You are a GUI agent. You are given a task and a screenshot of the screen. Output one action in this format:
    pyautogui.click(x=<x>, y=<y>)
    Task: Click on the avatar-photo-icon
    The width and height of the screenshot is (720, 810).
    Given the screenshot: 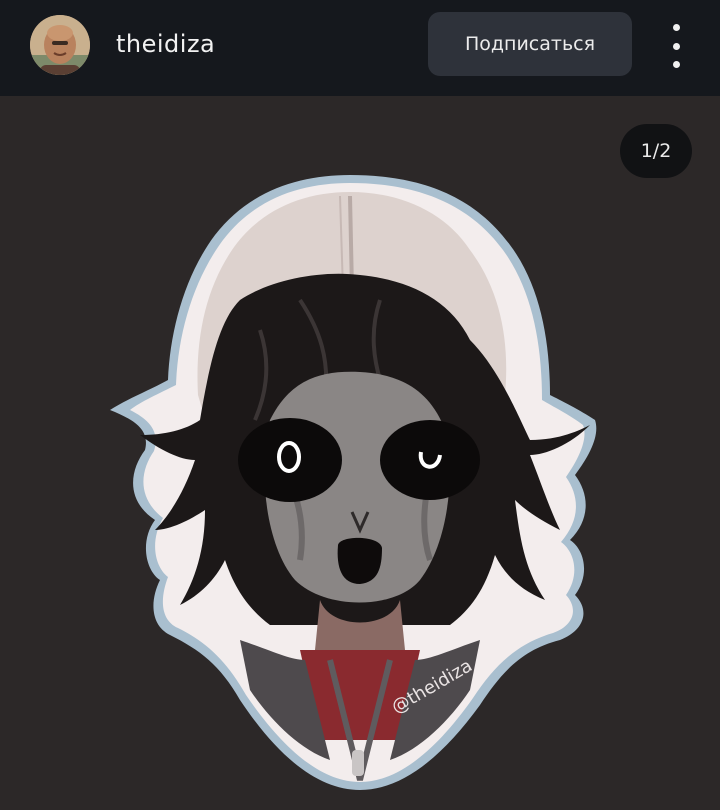 What is the action you would take?
    pyautogui.click(x=60, y=45)
    